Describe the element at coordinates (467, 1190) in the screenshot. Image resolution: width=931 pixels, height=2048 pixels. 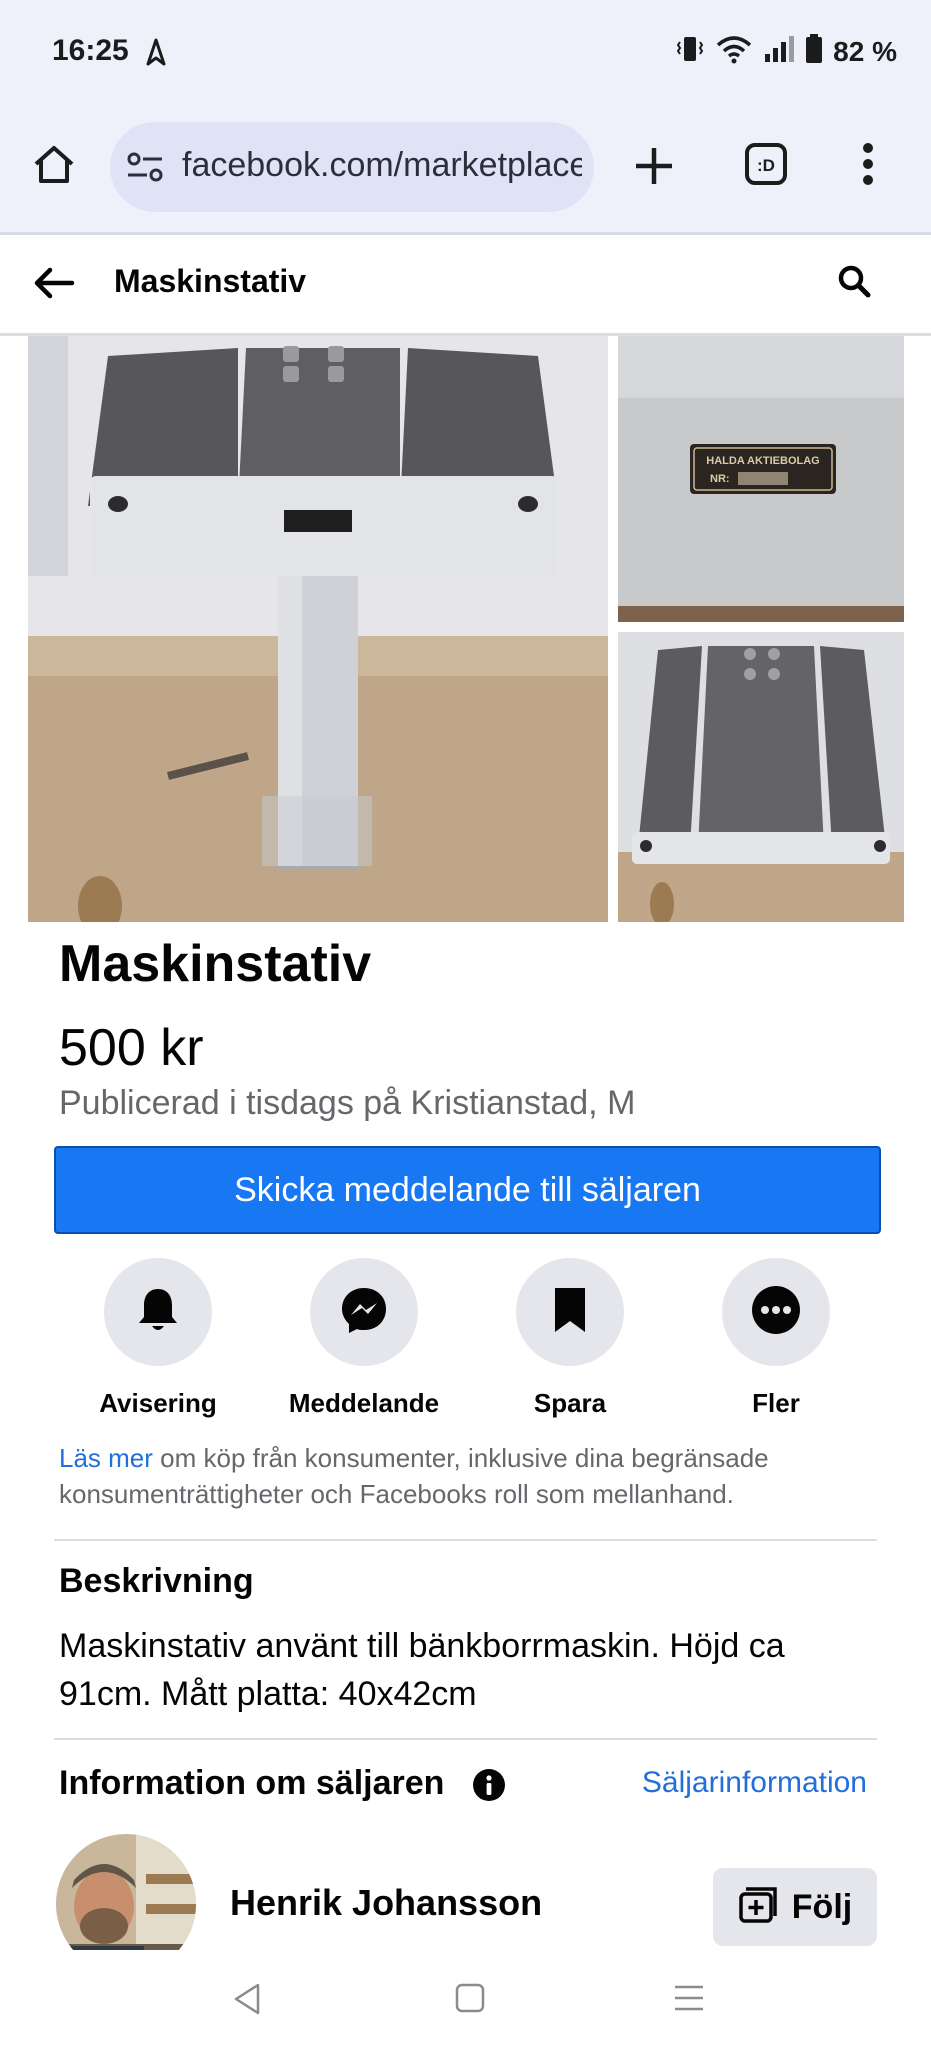
I see `message-seller-button: Skicka meddelande till säljaren` at that location.